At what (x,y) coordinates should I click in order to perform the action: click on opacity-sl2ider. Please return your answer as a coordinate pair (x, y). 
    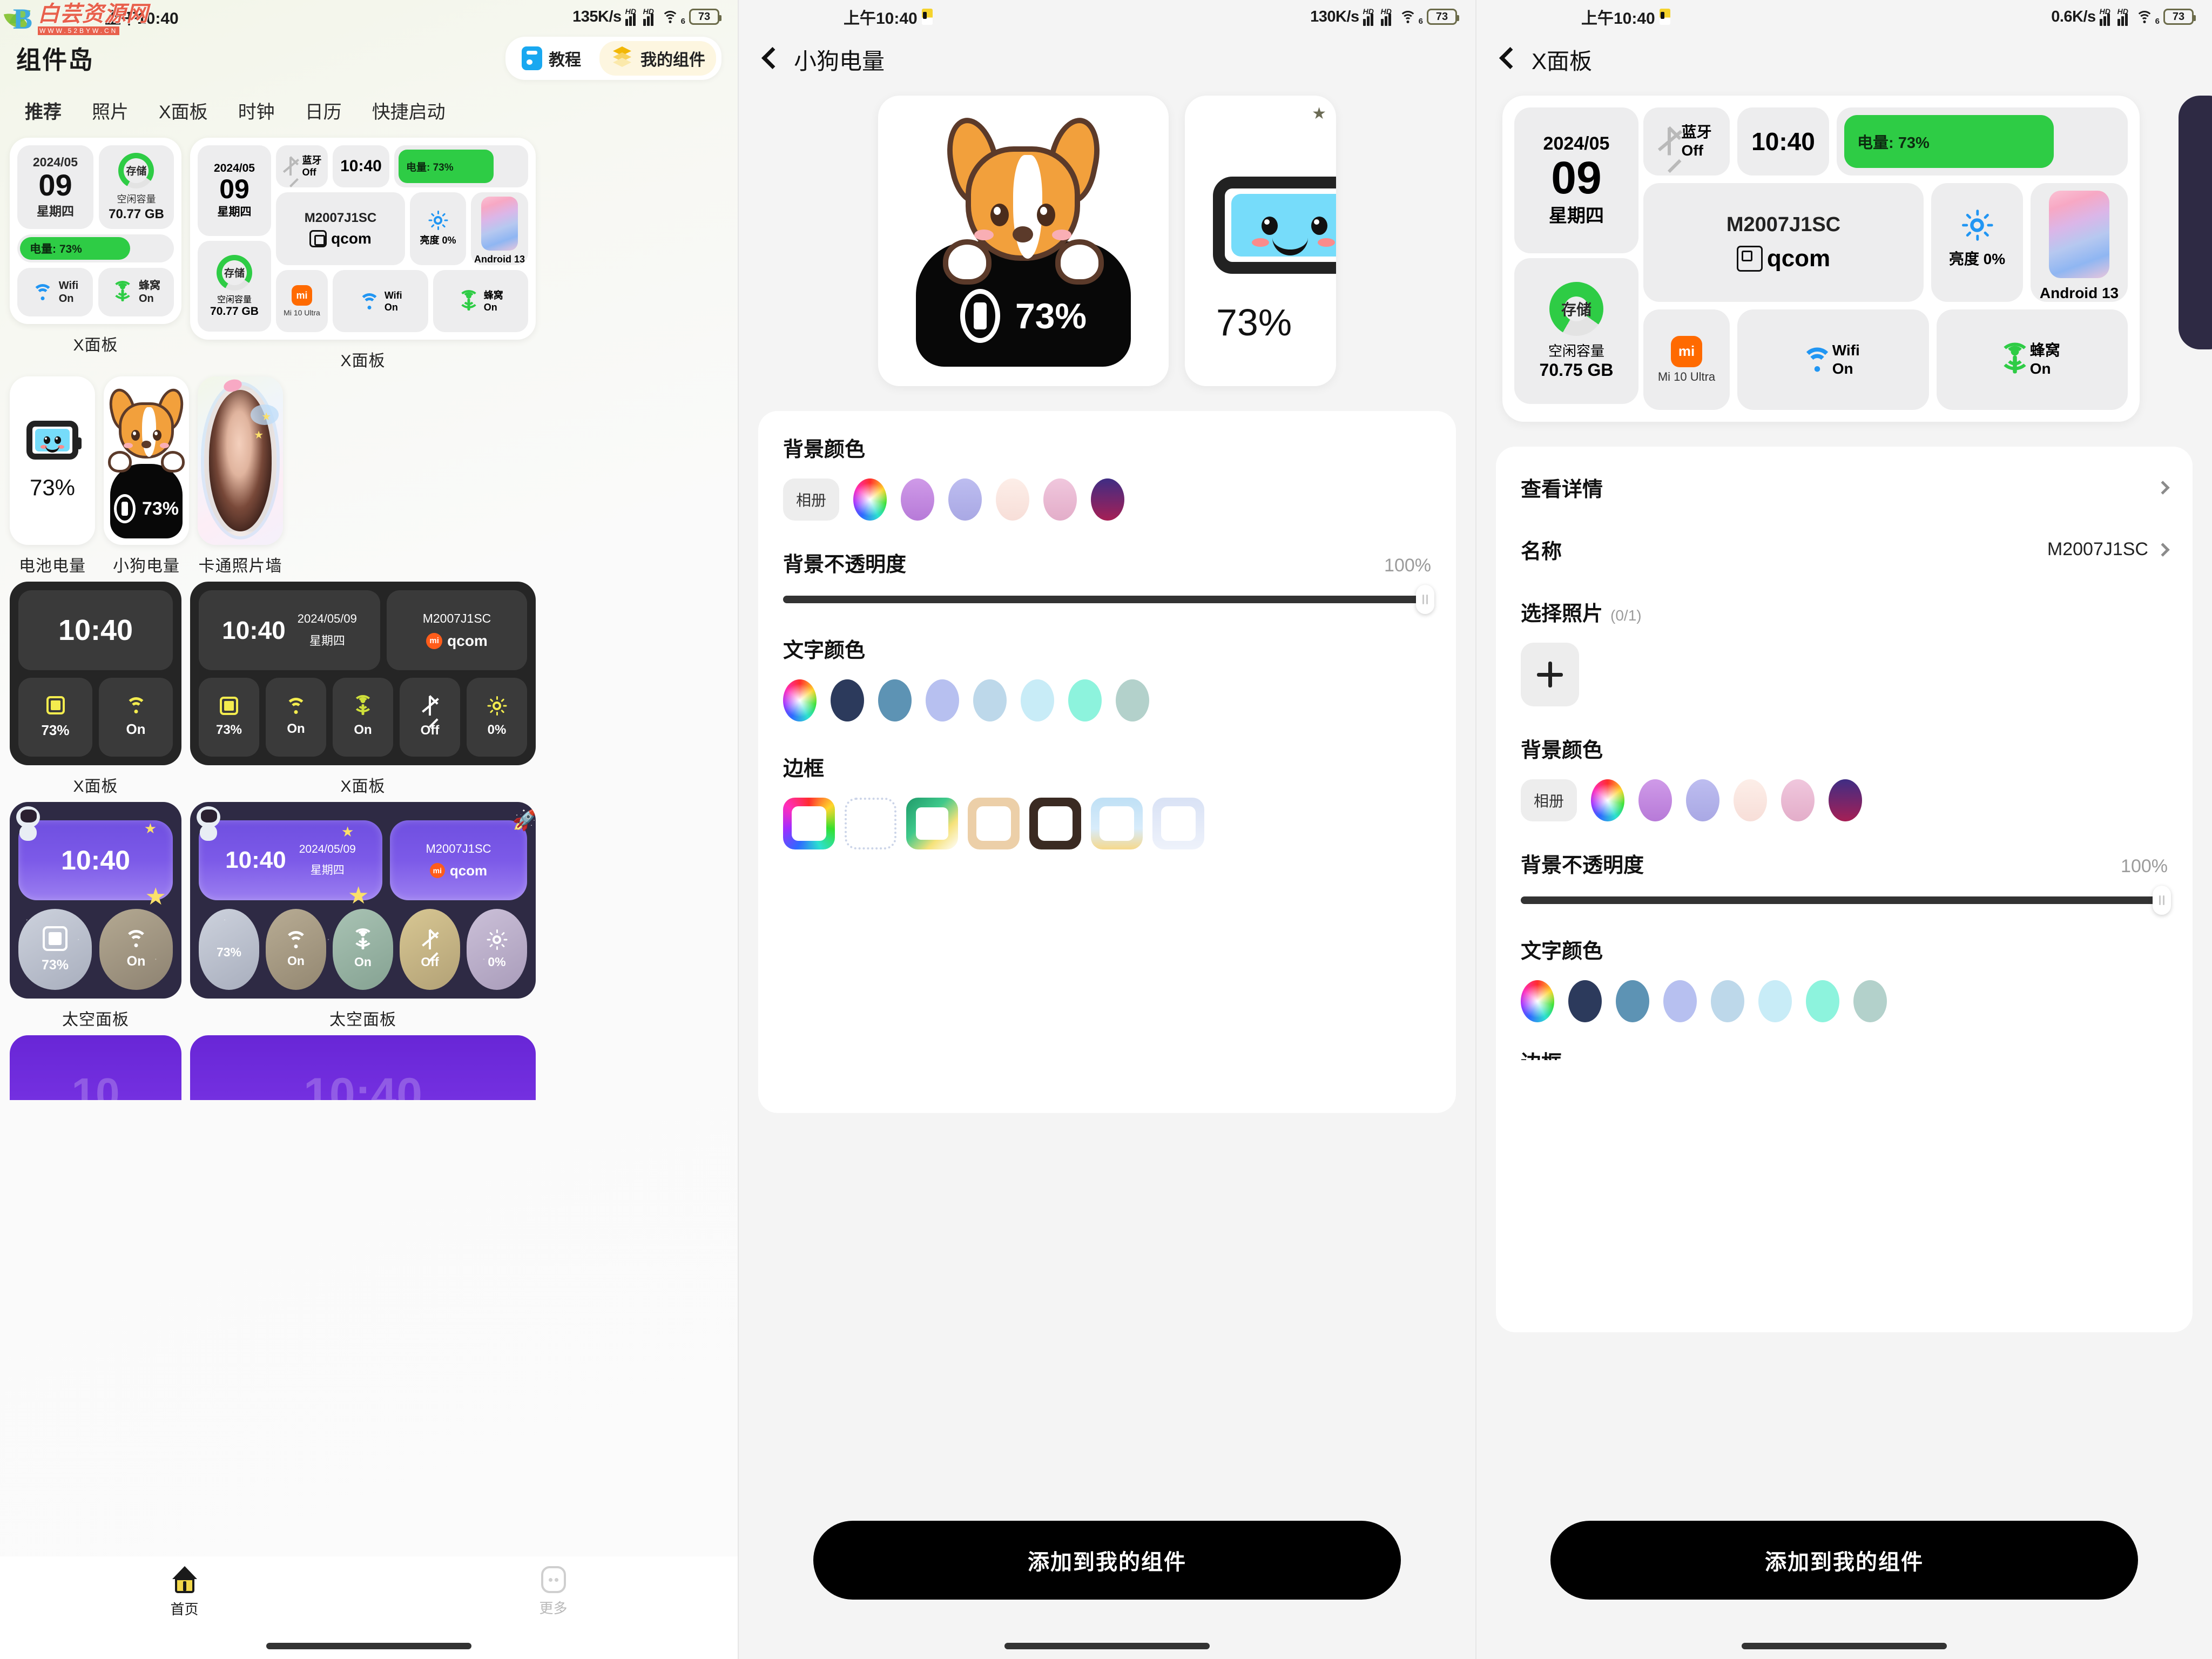
    Looking at the image, I should click on (1108, 599).